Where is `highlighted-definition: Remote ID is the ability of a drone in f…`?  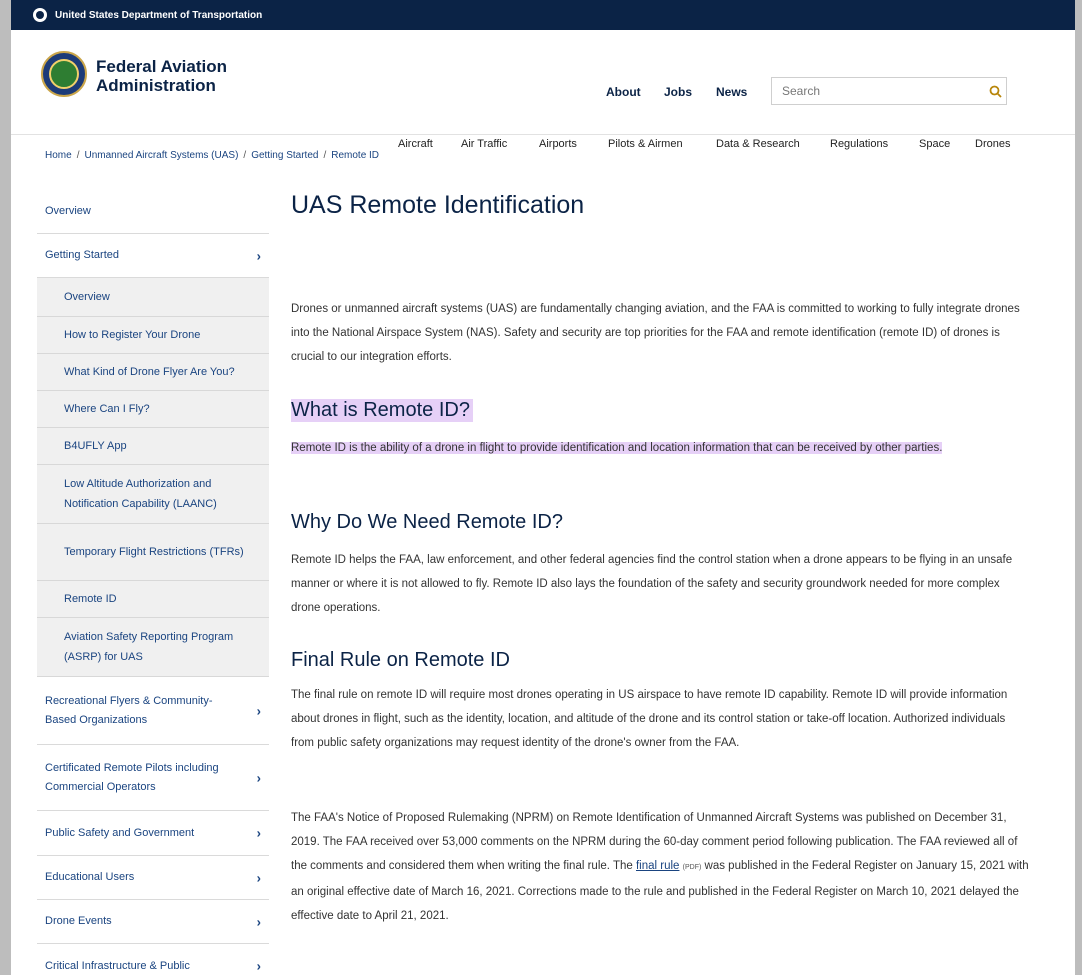
highlighted-definition: Remote ID is the ability of a drone in f… is located at coordinates (617, 448).